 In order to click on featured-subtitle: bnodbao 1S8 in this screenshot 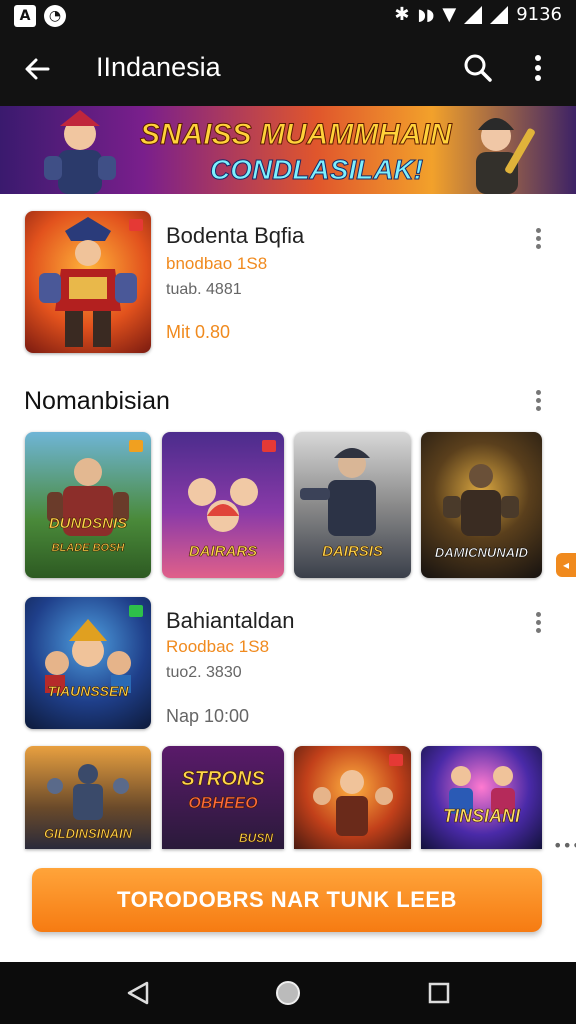, I will do `click(217, 263)`.